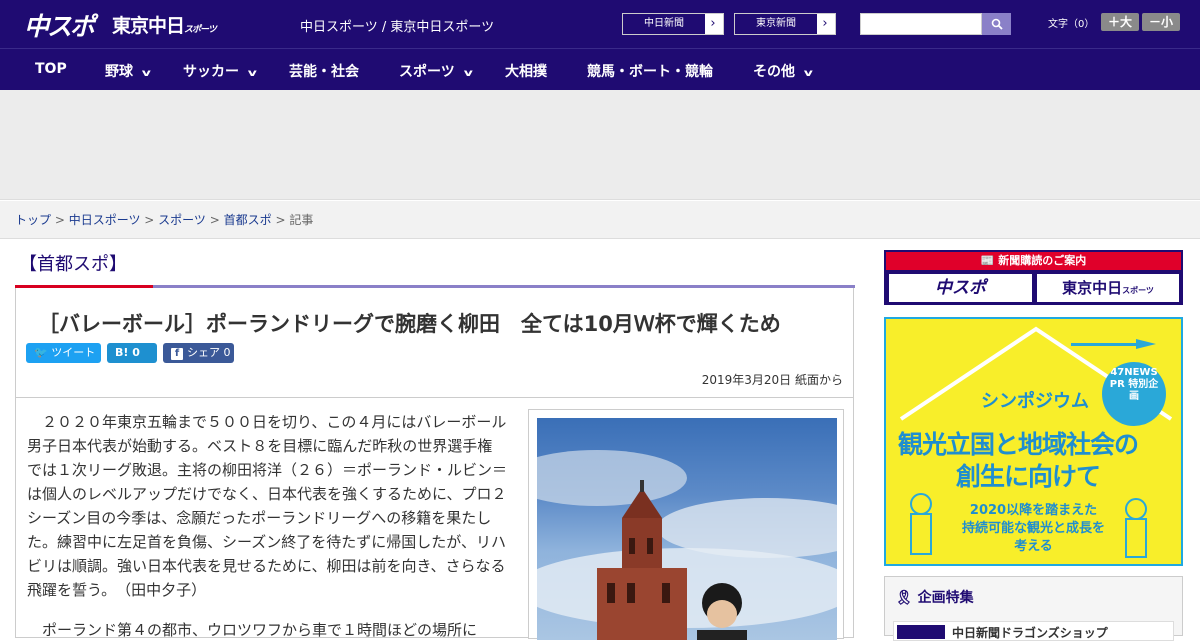 This screenshot has width=1200, height=642. I want to click on breadcrumb: トップ > 中日スポーツ > スポーツ > 首都スポ > 記事, so click(600, 220).